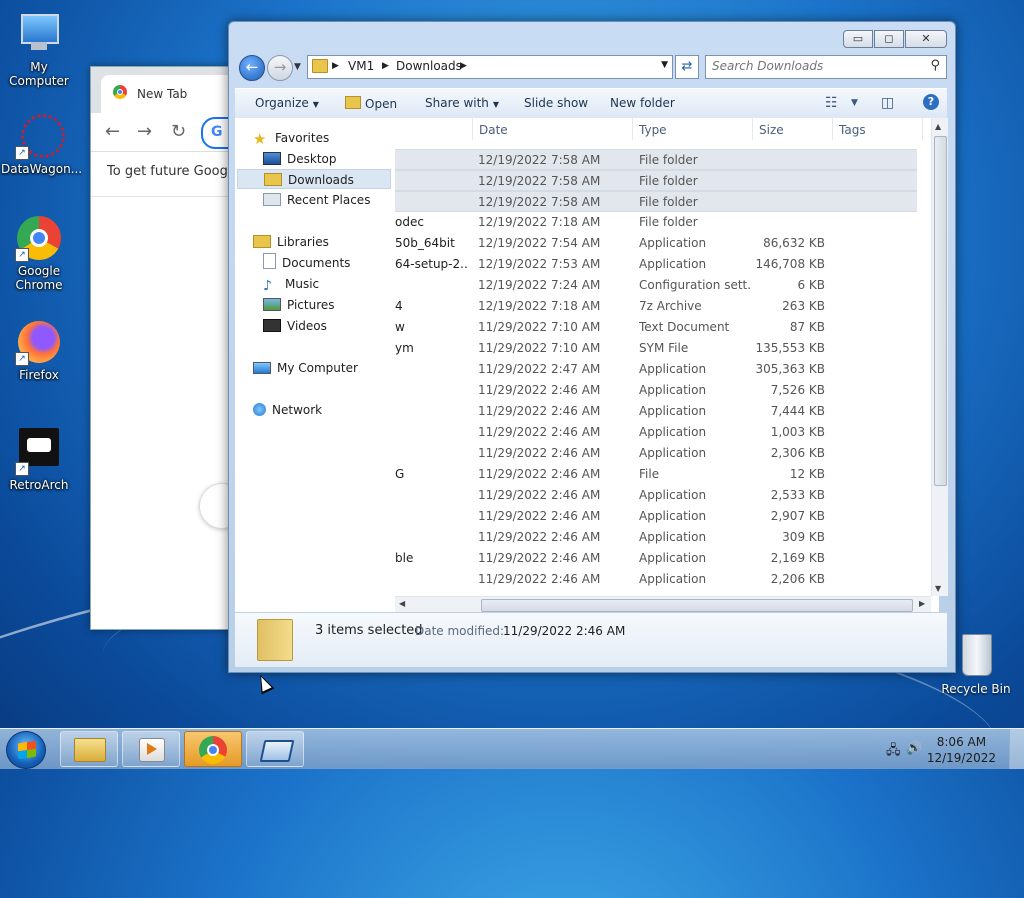 The height and width of the screenshot is (898, 1024). What do you see at coordinates (280, 68) in the screenshot?
I see `forward-button: →` at bounding box center [280, 68].